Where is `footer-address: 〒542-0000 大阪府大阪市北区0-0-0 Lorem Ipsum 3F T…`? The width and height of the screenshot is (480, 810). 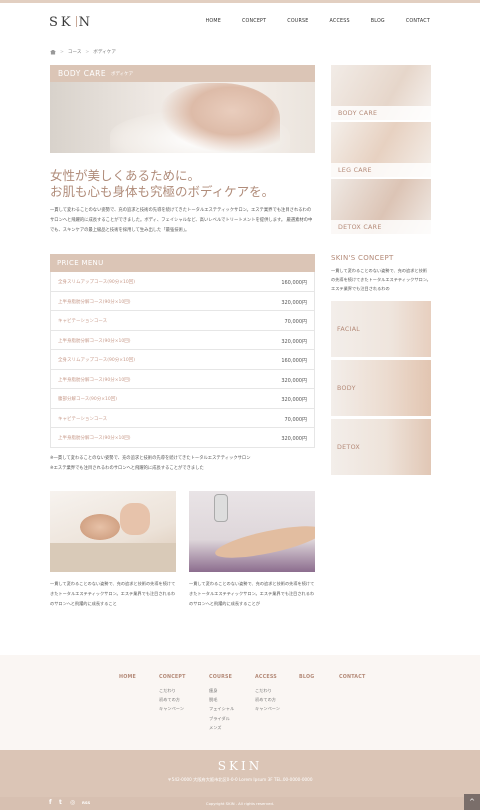 footer-address: 〒542-0000 大阪府大阪市北区0-0-0 Lorem Ipsum 3F T… is located at coordinates (240, 779).